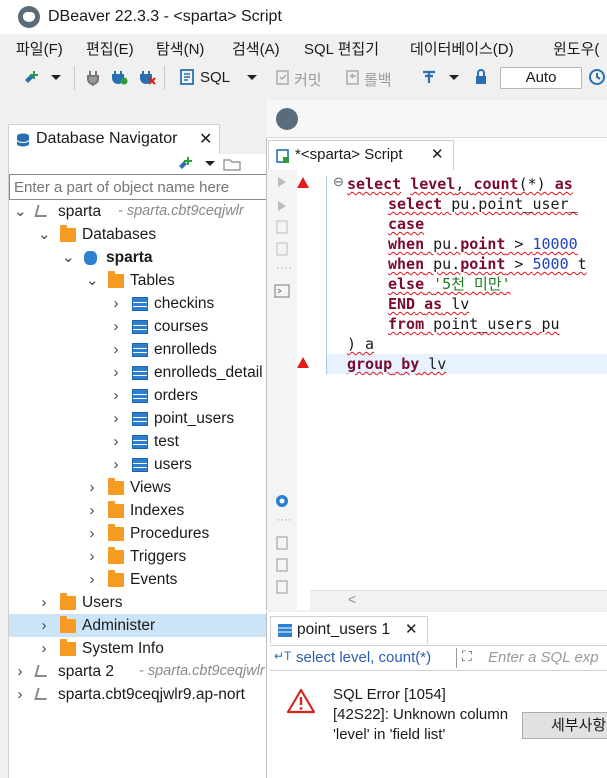 This screenshot has height=778, width=607. I want to click on tree-item: › enrolleds_detail, so click(133, 372).